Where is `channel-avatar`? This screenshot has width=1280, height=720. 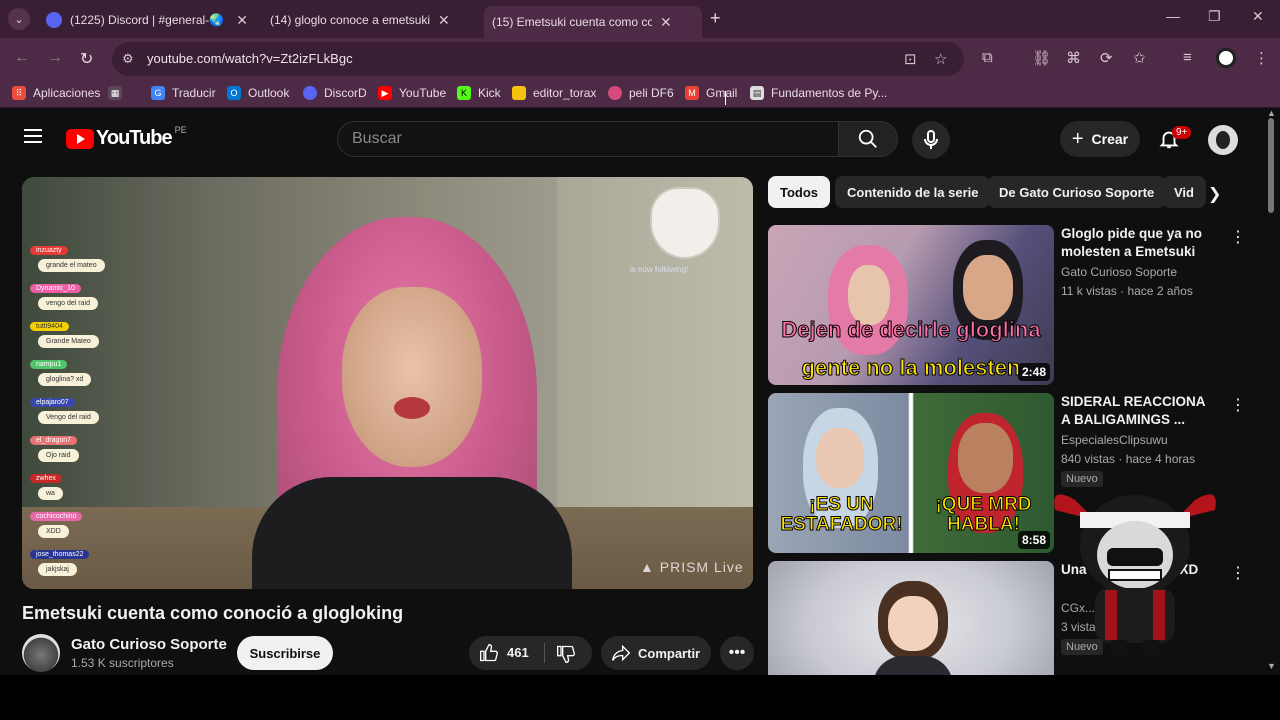
channel-avatar is located at coordinates (41, 653).